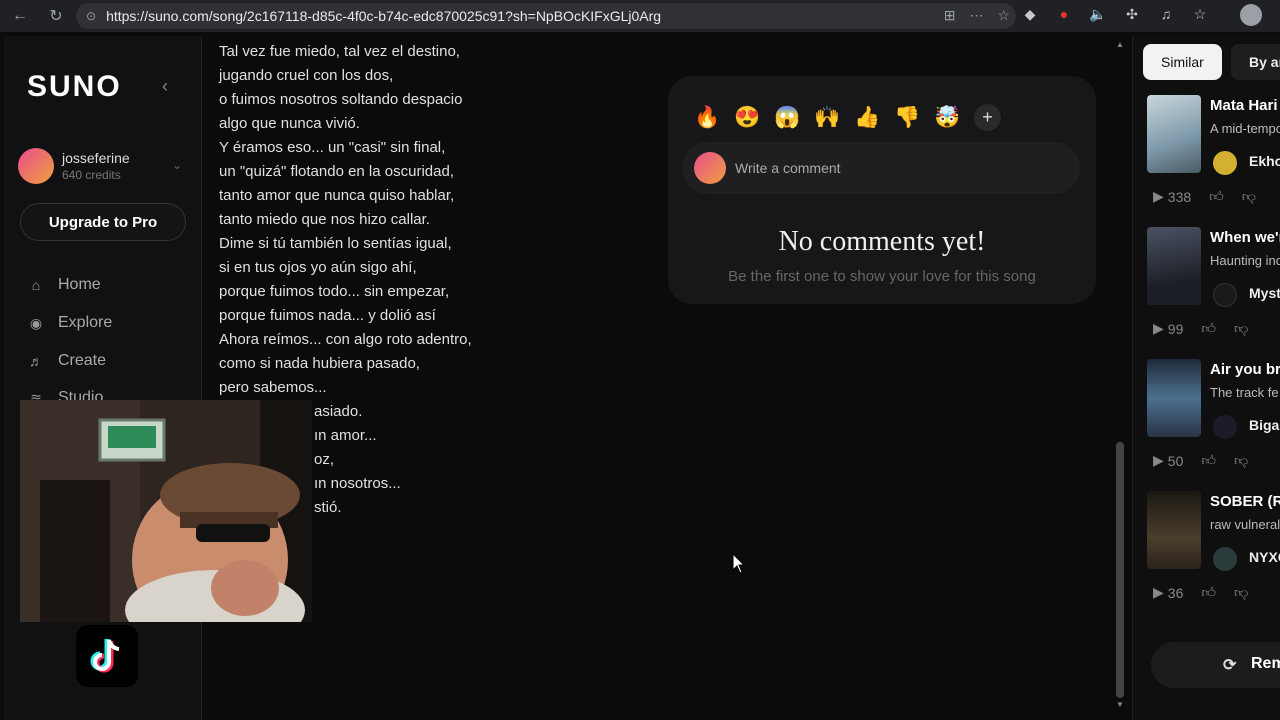 The image size is (1280, 720). What do you see at coordinates (82, 360) in the screenshot?
I see `sidebar-item-label: Create` at bounding box center [82, 360].